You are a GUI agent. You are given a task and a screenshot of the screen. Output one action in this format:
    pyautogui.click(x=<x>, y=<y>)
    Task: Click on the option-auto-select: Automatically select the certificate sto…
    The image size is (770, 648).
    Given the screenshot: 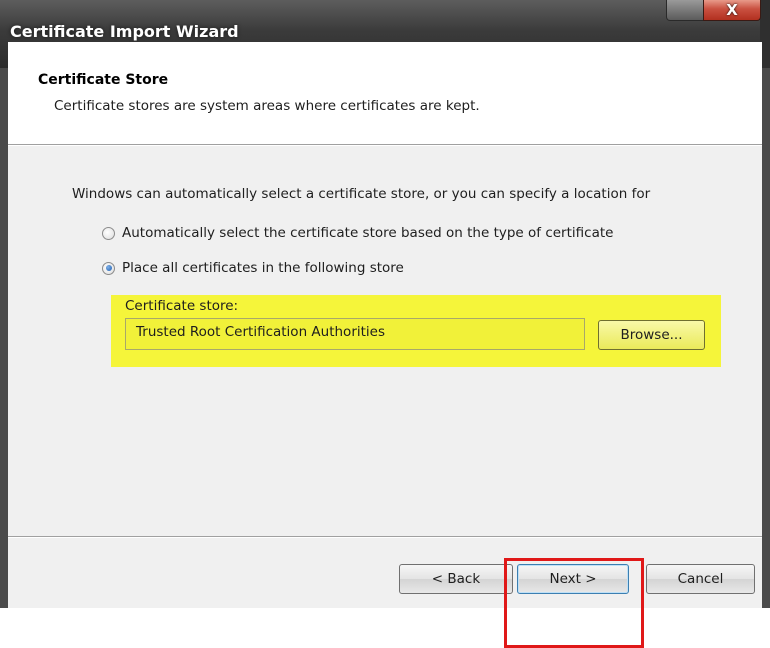 What is the action you would take?
    pyautogui.click(x=357, y=233)
    